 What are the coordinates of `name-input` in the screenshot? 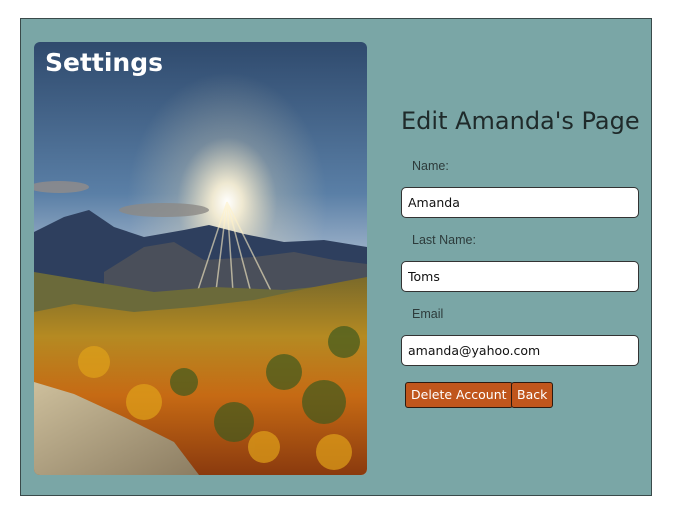 It's located at (520, 202).